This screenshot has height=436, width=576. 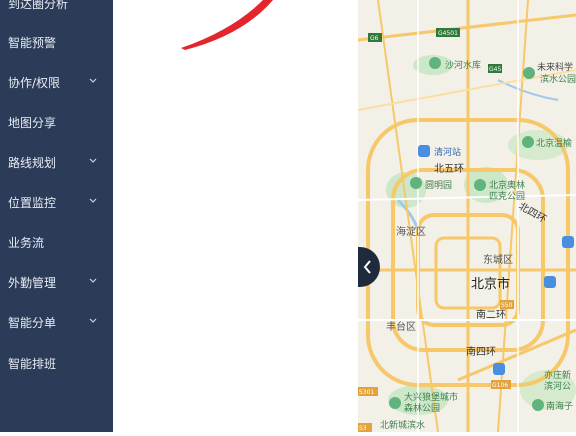 I want to click on map-label: S50, so click(x=507, y=305).